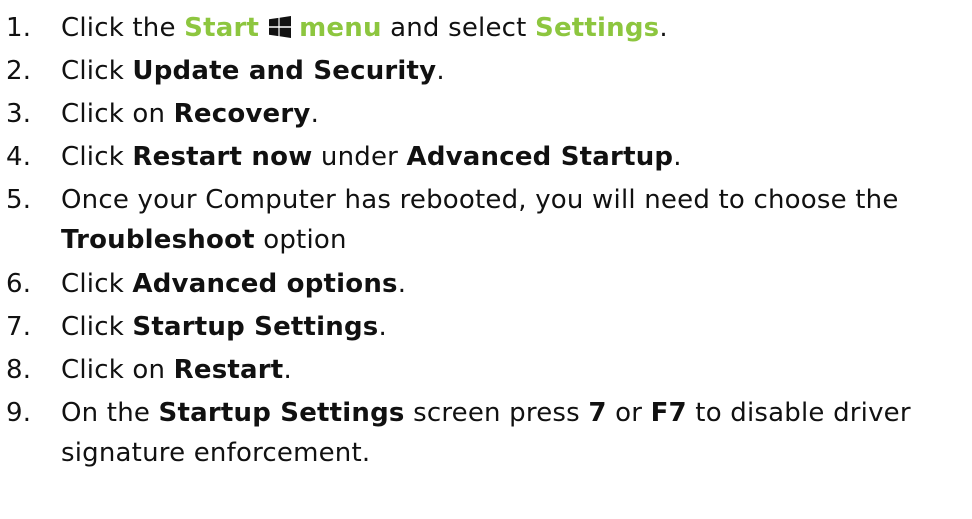  I want to click on step-emphasis: Recovery, so click(242, 114).